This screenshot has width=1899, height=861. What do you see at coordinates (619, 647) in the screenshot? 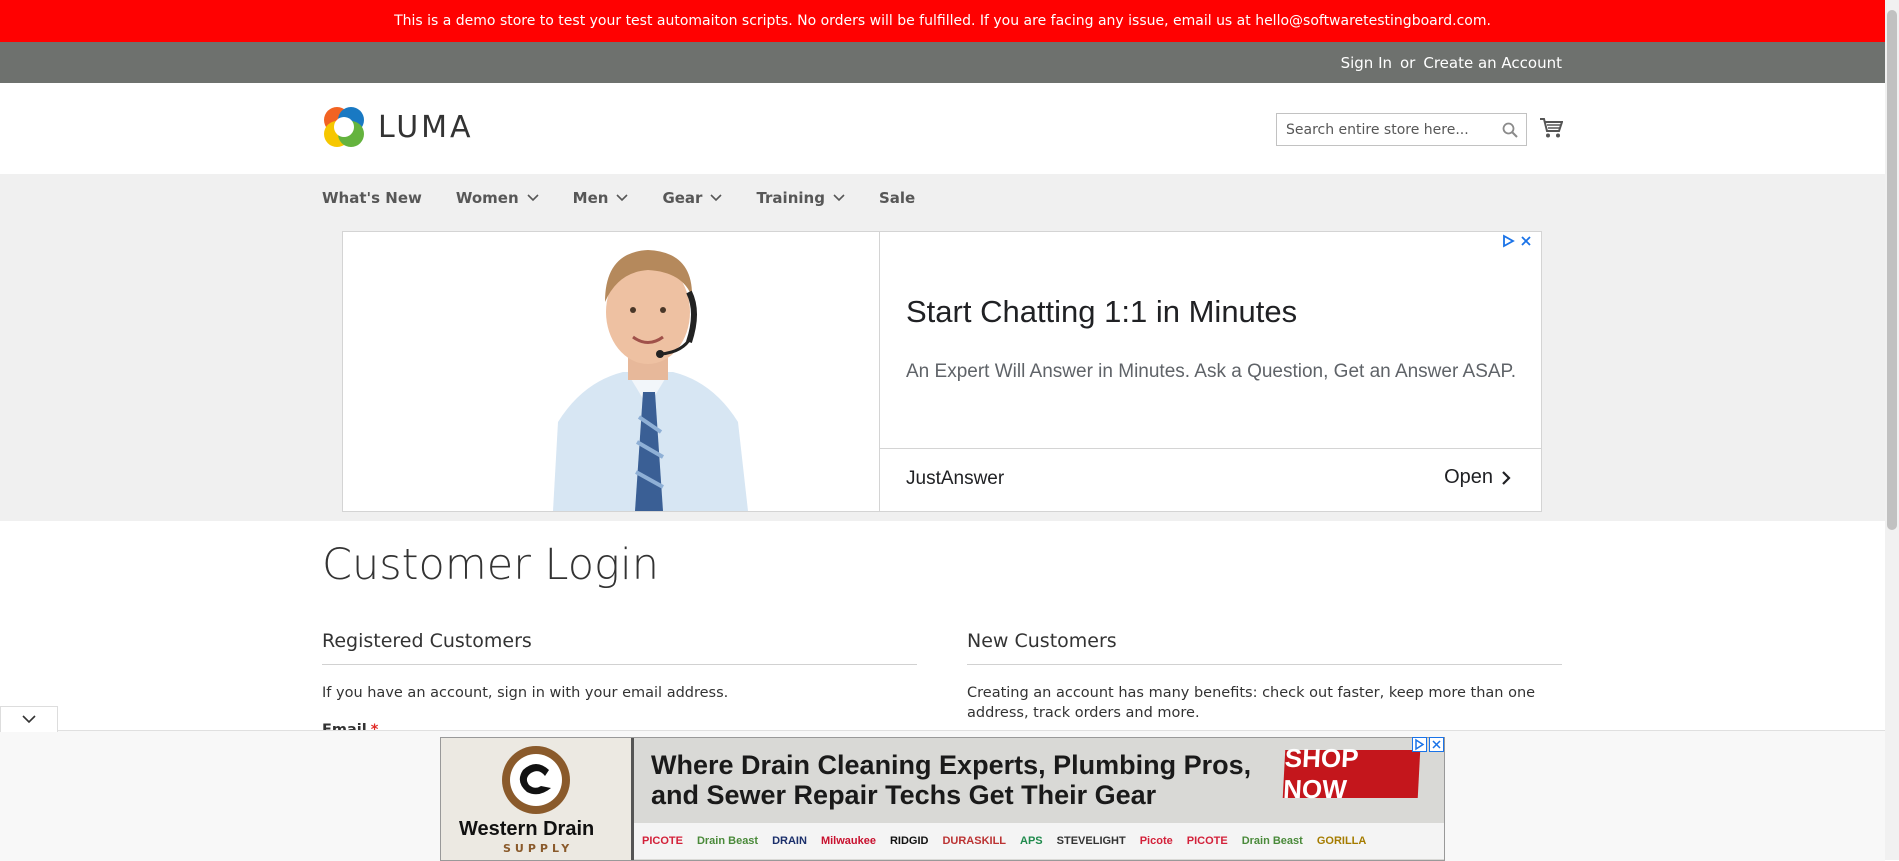
I see `registered-customers-title: Registered Customers` at bounding box center [619, 647].